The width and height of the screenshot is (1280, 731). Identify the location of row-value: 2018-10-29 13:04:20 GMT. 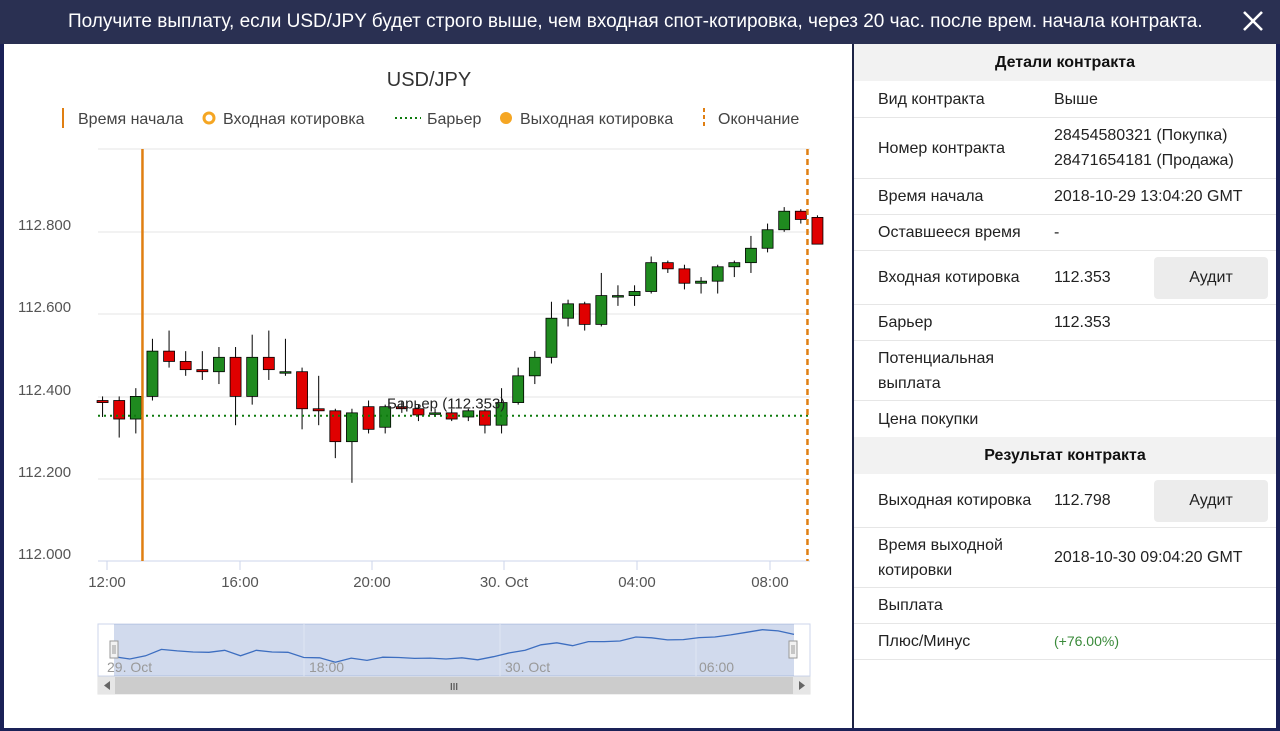
(1148, 196).